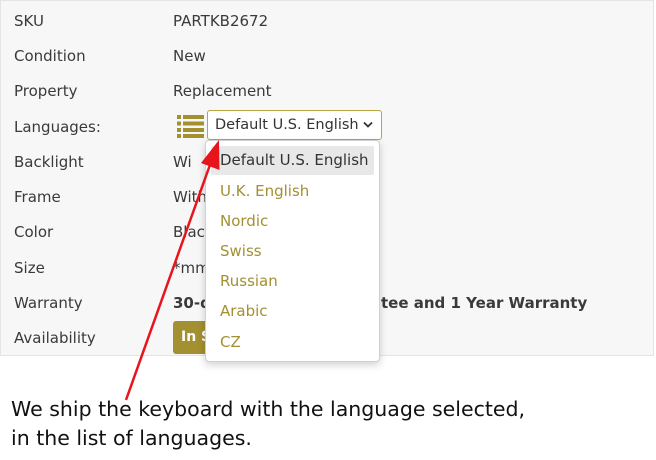 The height and width of the screenshot is (460, 656). Describe the element at coordinates (484, 303) in the screenshot. I see `spec-value-continued: tee and 1 Year Warranty` at that location.